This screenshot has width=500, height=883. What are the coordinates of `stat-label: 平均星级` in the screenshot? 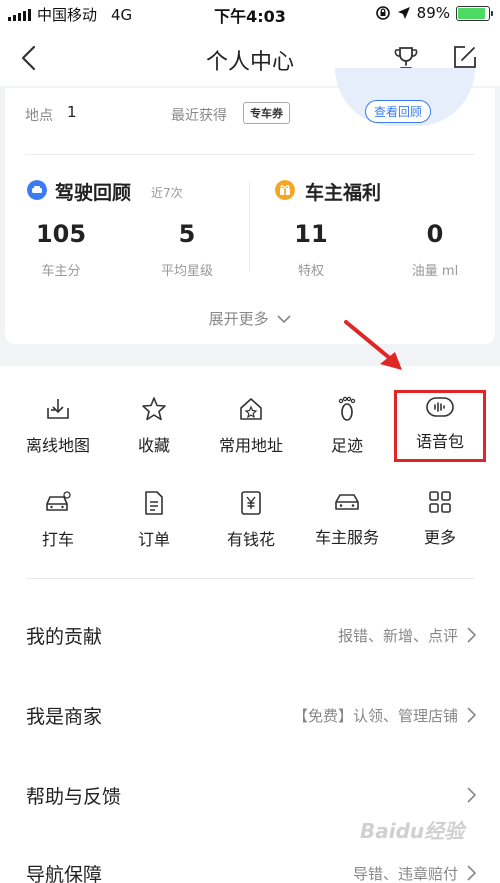 It's located at (186, 271).